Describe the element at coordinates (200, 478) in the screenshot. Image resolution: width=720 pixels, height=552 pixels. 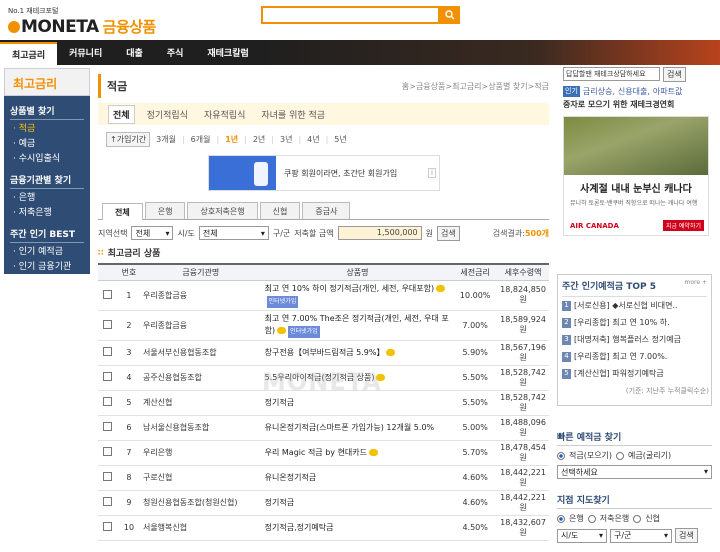
I see `row-institution: 구로신협` at that location.